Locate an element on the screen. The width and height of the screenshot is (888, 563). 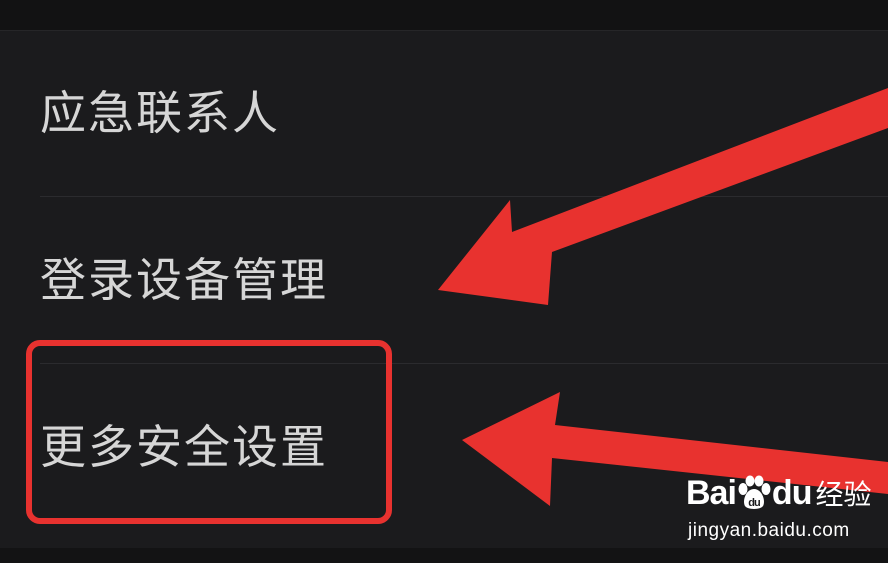
watermark-url: jingyan.baidu.com is located at coordinates (769, 530).